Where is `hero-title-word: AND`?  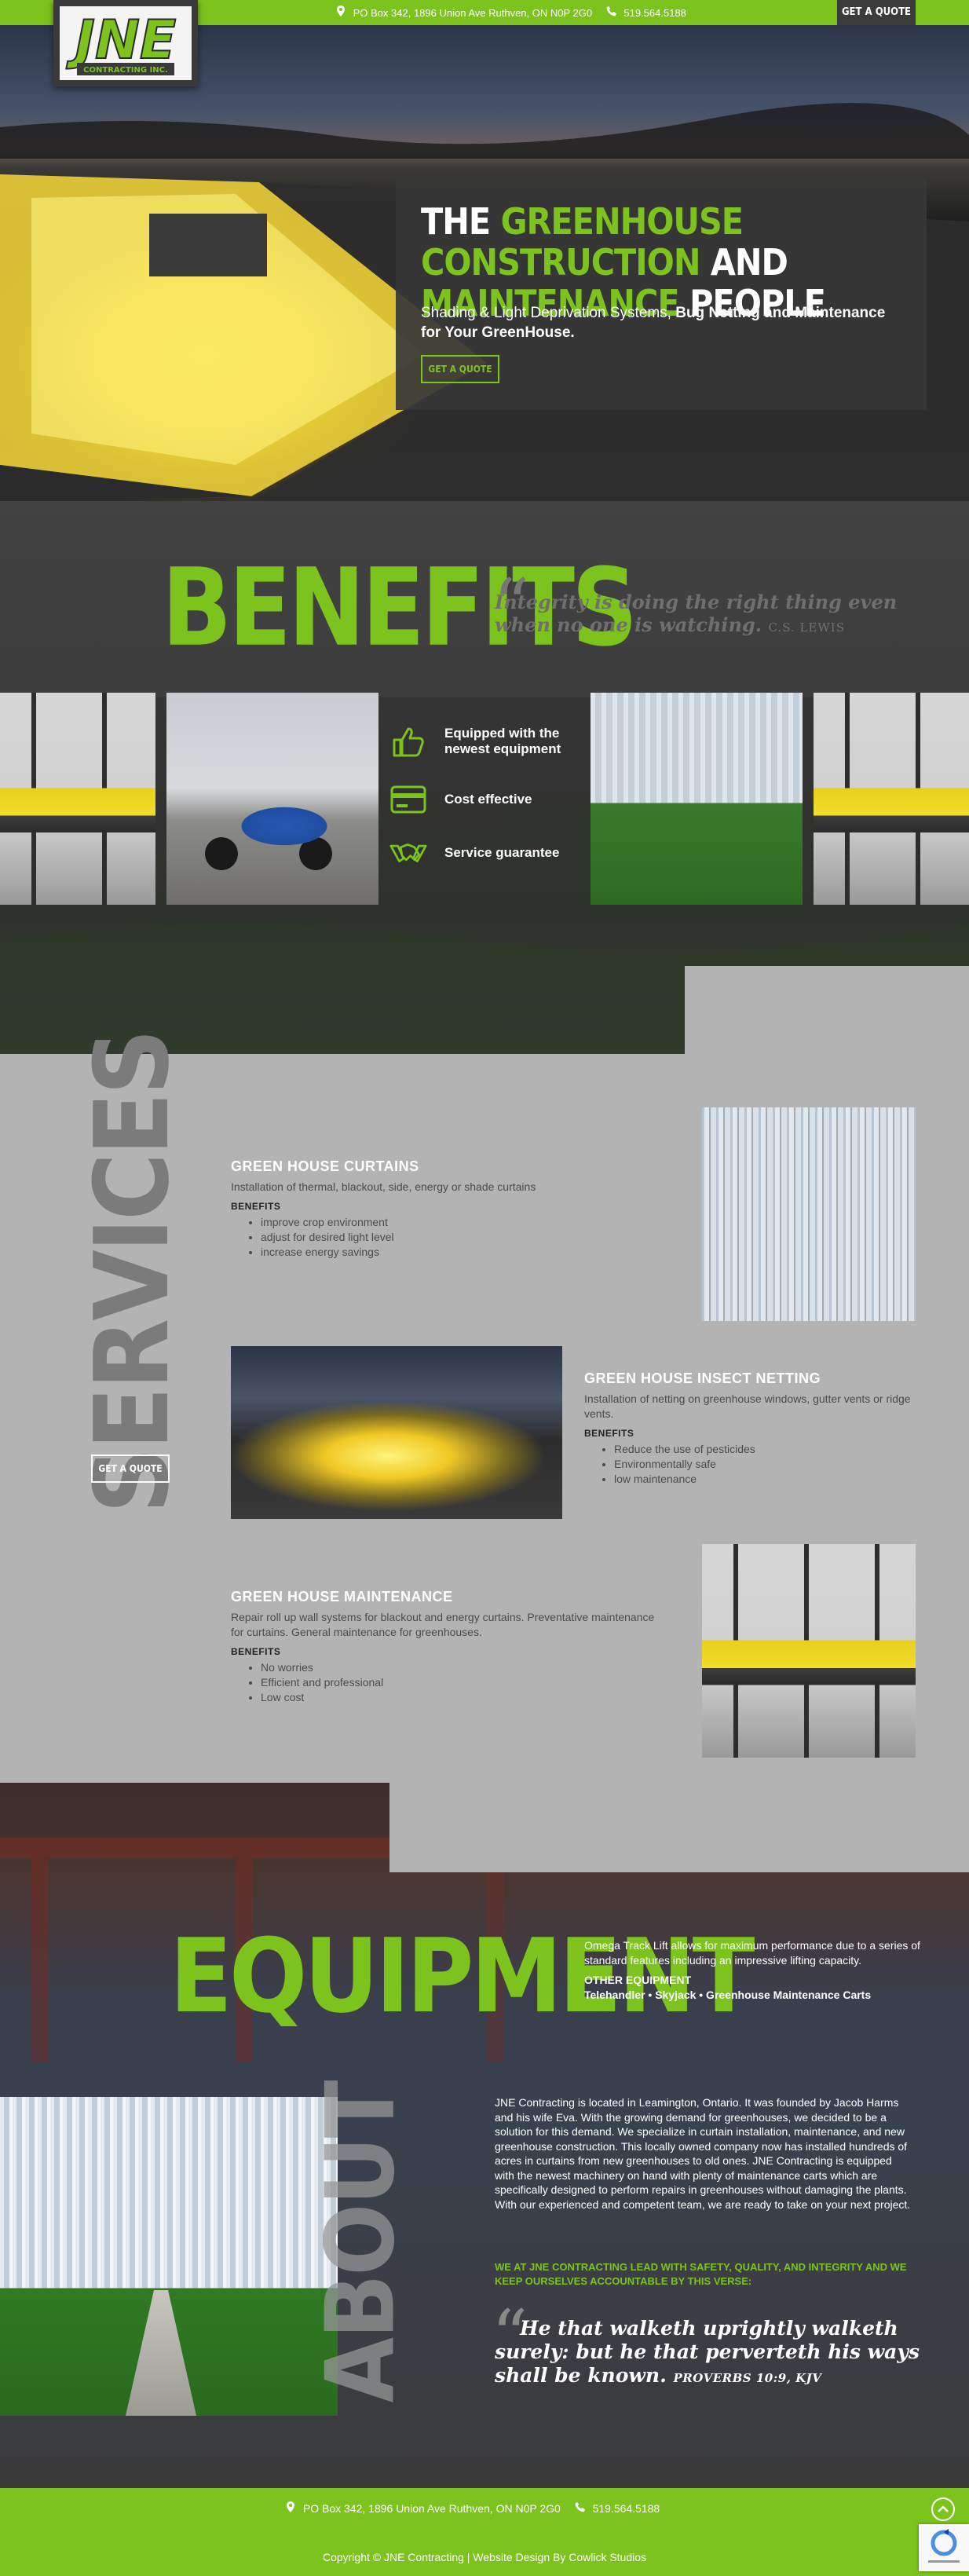 hero-title-word: AND is located at coordinates (749, 262).